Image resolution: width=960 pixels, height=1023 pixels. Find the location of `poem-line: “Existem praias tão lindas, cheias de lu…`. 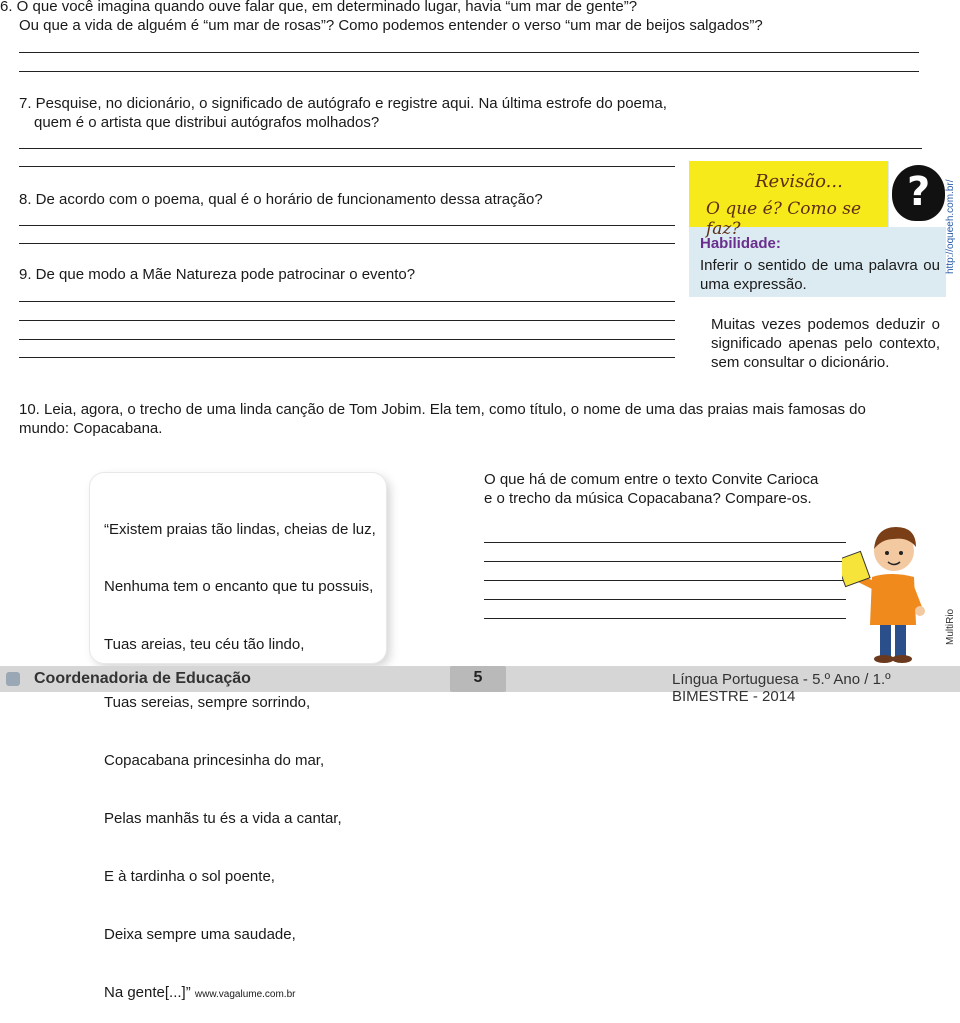

poem-line: “Existem praias tão lindas, cheias de lu… is located at coordinates (240, 529).